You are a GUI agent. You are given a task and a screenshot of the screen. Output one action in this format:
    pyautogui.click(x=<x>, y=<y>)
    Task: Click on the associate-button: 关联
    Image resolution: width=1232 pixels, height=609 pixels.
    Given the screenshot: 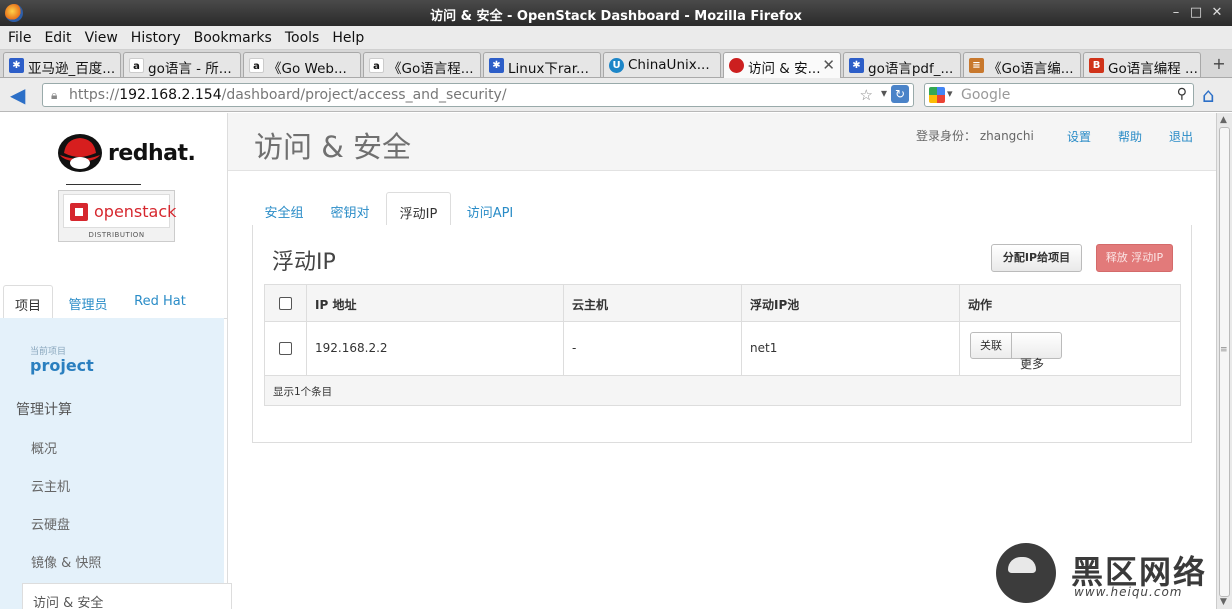 What is the action you would take?
    pyautogui.click(x=991, y=345)
    